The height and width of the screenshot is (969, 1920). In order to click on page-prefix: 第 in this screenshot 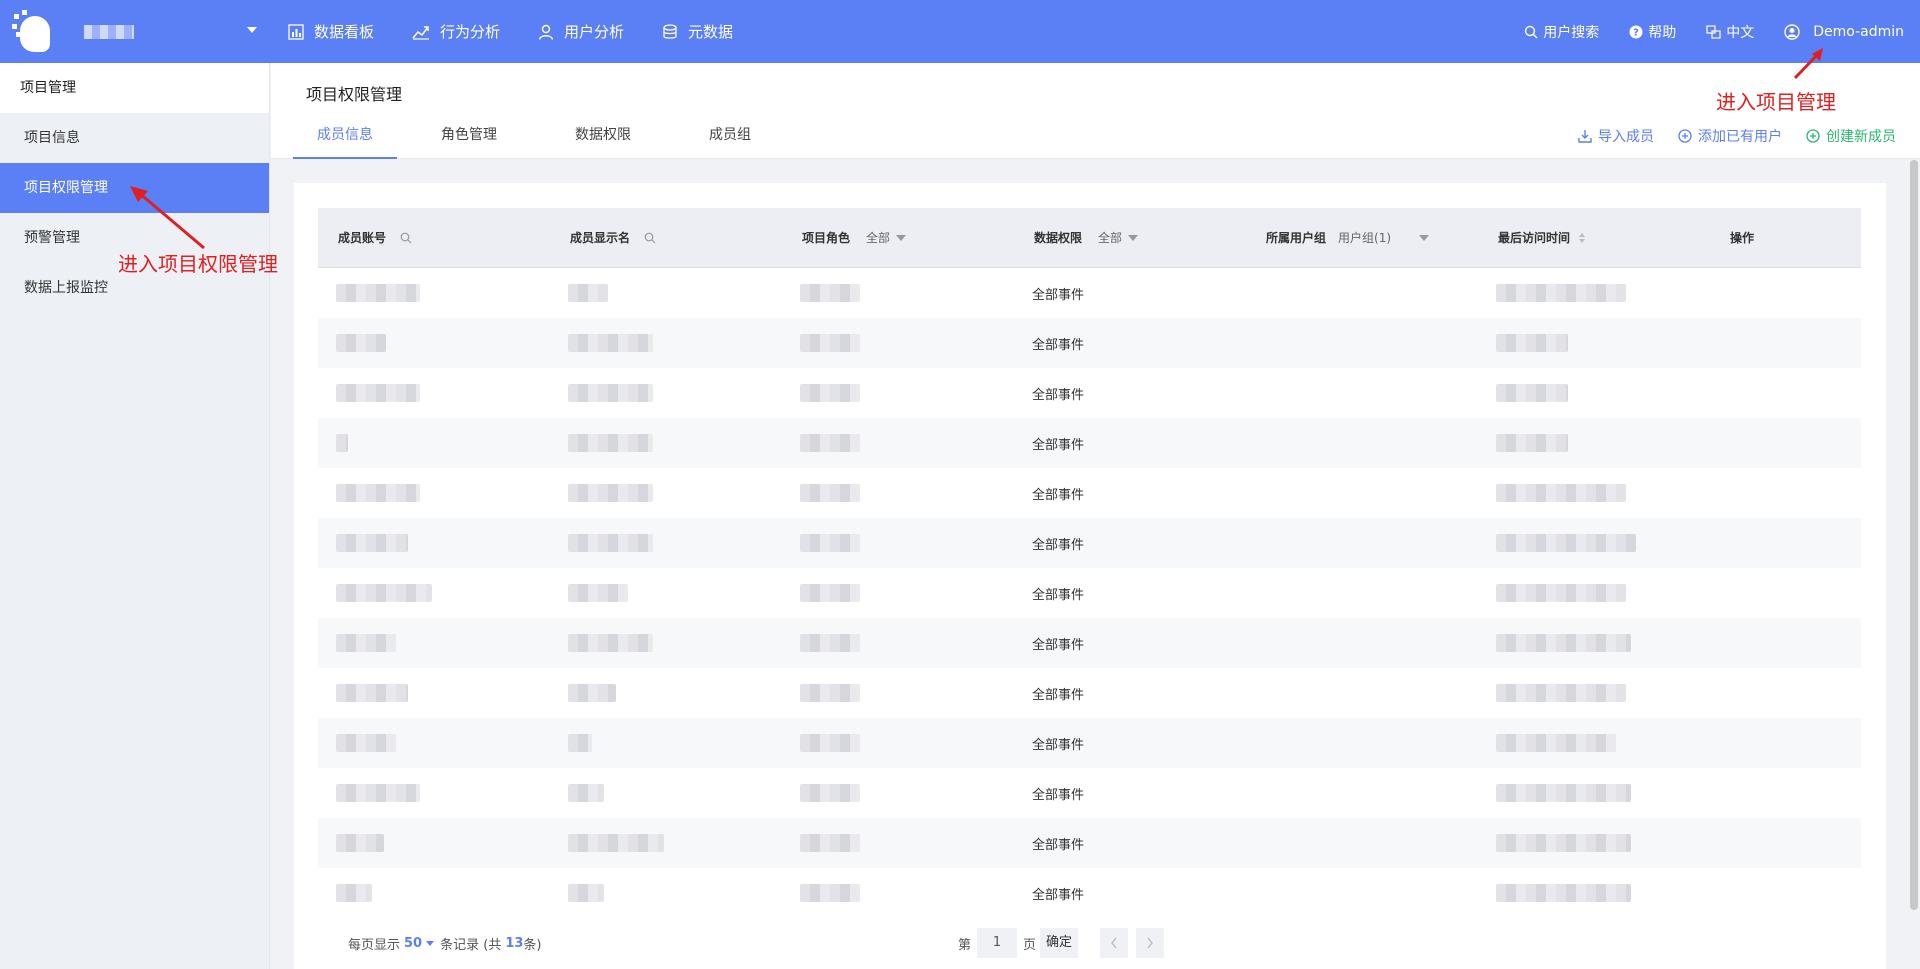, I will do `click(965, 945)`.